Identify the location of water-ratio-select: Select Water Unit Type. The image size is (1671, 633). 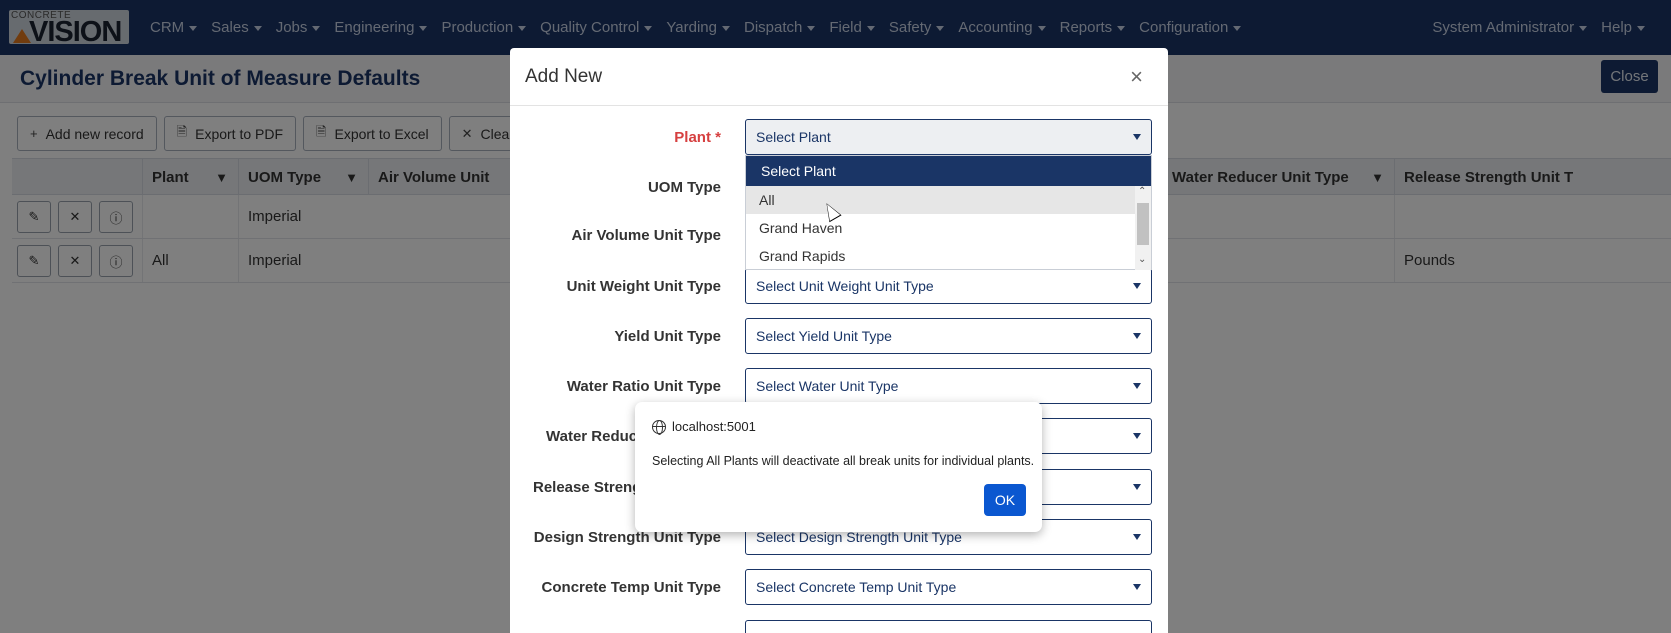
(948, 386).